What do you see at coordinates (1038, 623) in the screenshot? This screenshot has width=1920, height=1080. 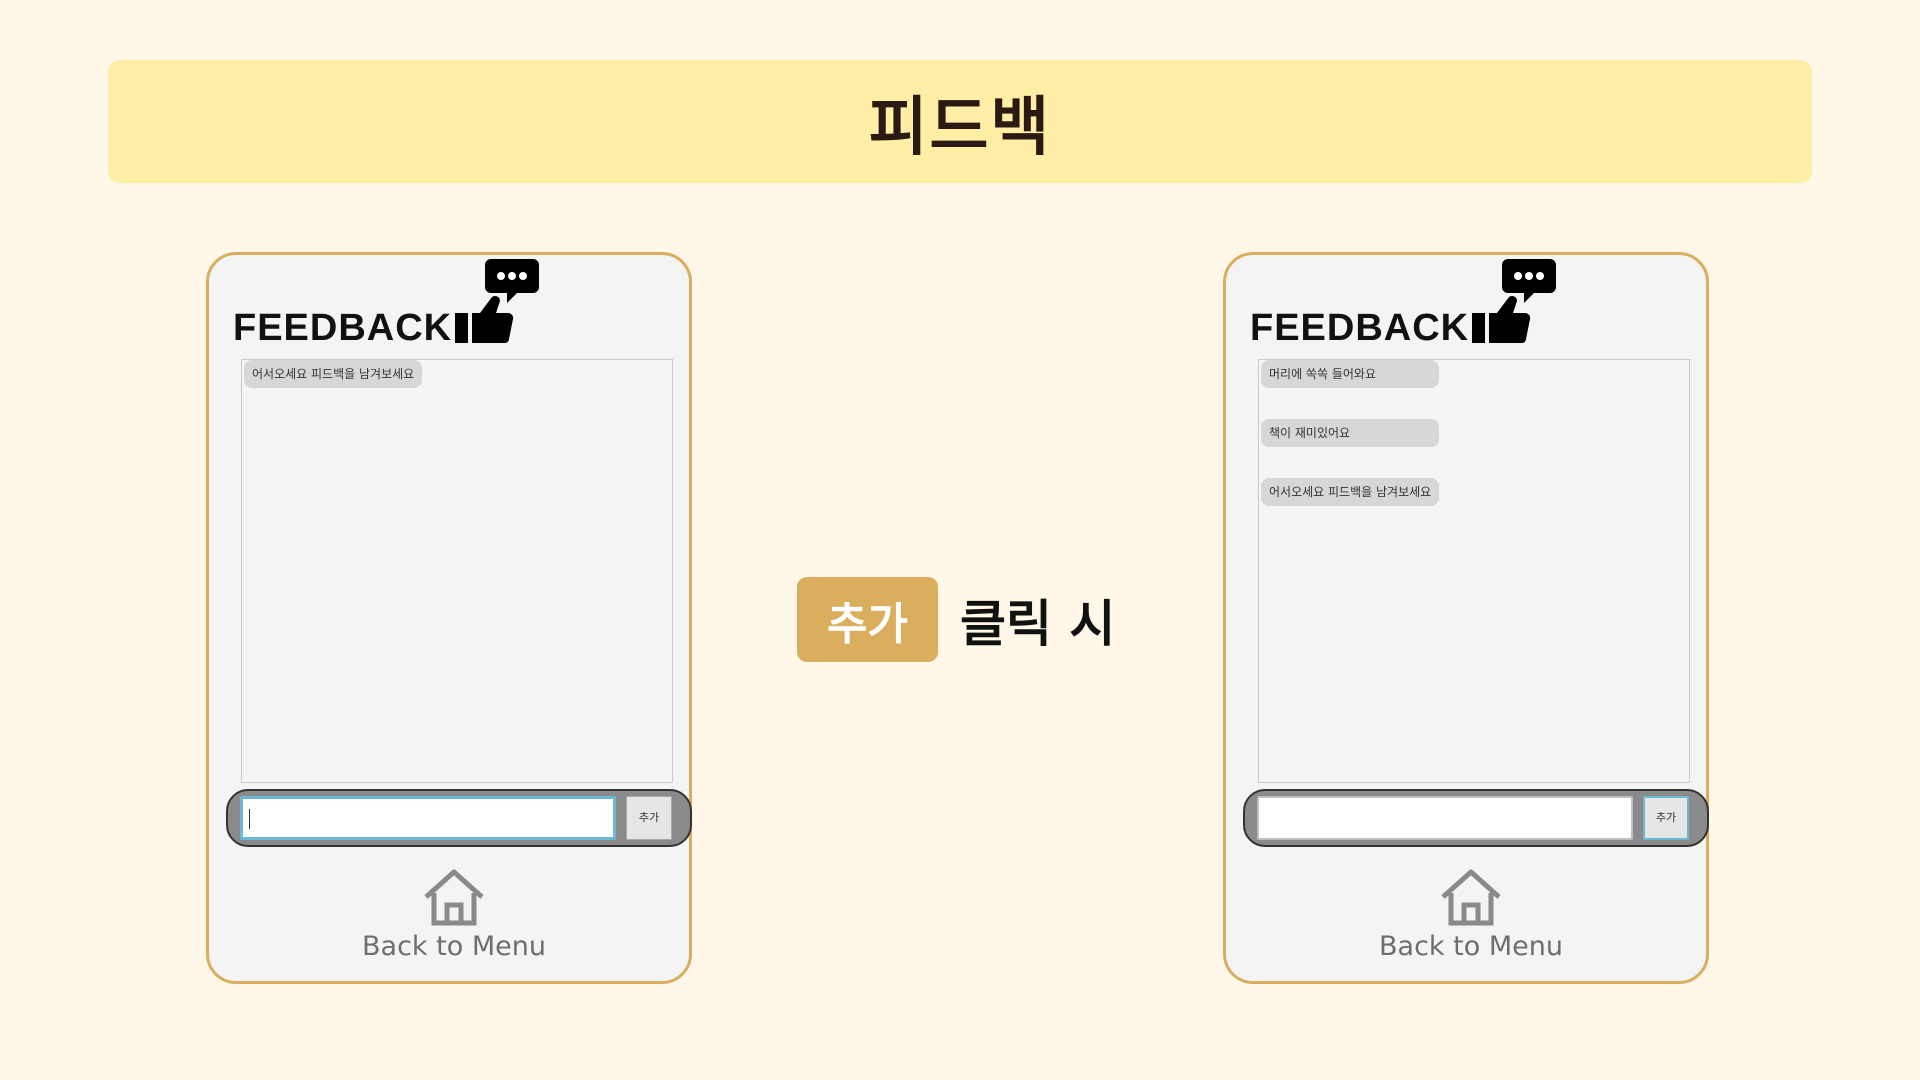 I see `transition-caption: 클릭 시` at bounding box center [1038, 623].